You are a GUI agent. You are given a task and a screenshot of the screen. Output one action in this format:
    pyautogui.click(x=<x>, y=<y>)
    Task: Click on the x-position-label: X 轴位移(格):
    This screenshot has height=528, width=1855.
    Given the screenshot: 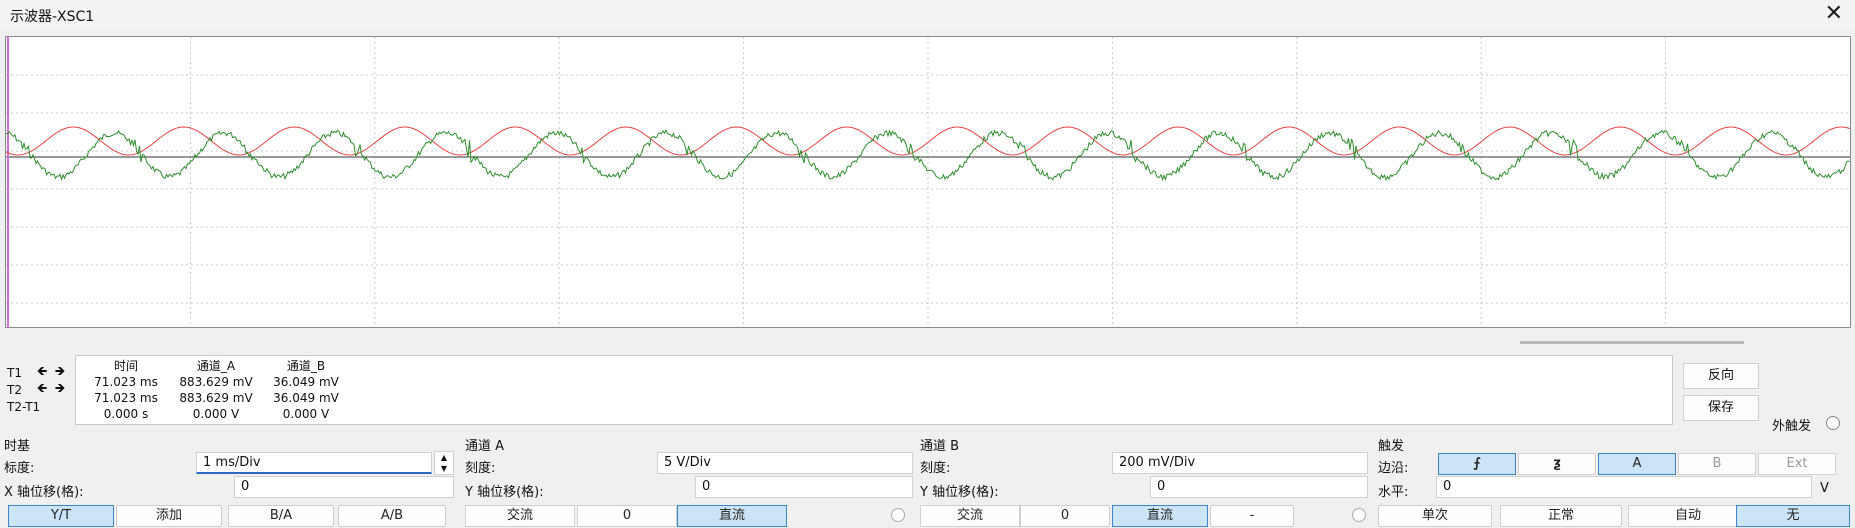 What is the action you would take?
    pyautogui.click(x=44, y=492)
    